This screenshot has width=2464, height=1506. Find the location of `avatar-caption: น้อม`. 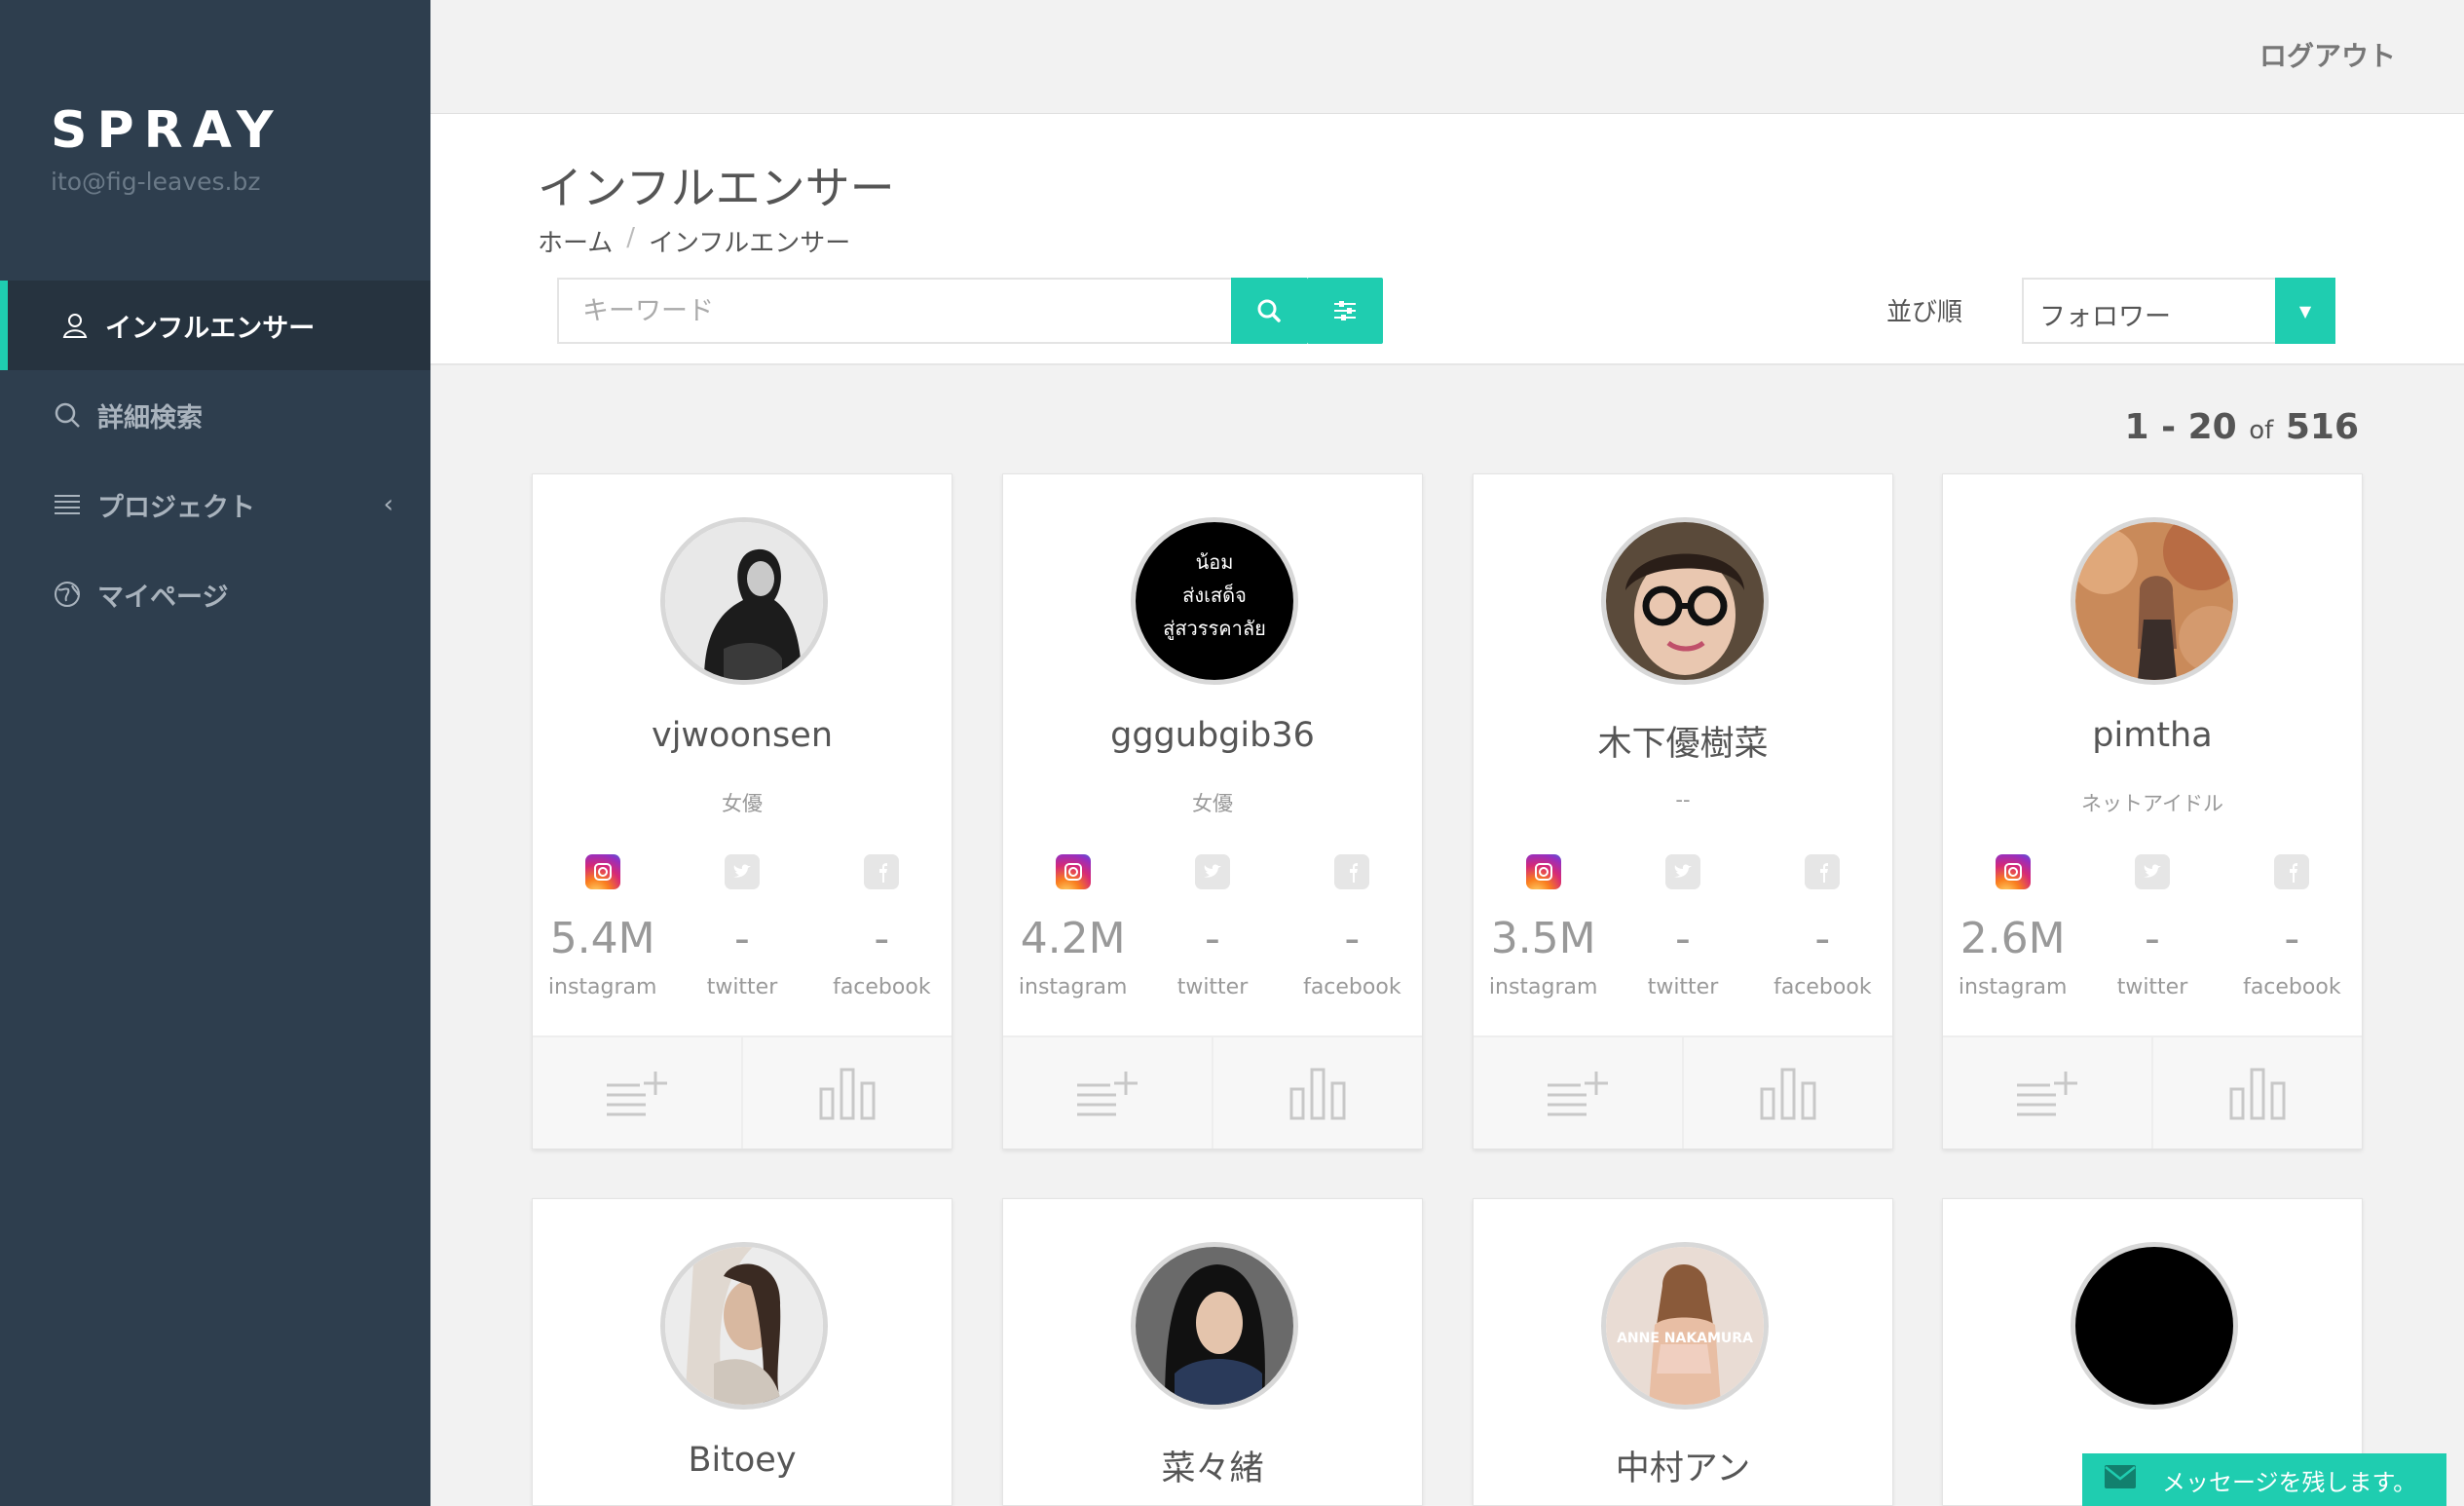

avatar-caption: น้อม is located at coordinates (1215, 562).